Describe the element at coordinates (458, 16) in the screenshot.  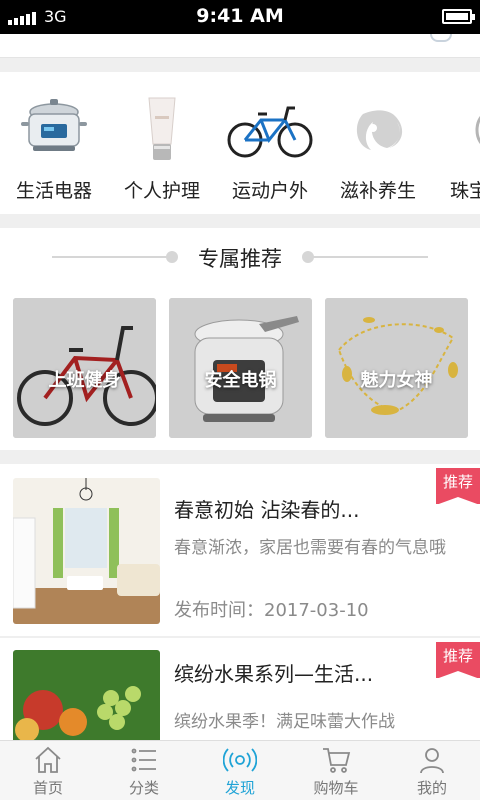
I see `battery-icon` at that location.